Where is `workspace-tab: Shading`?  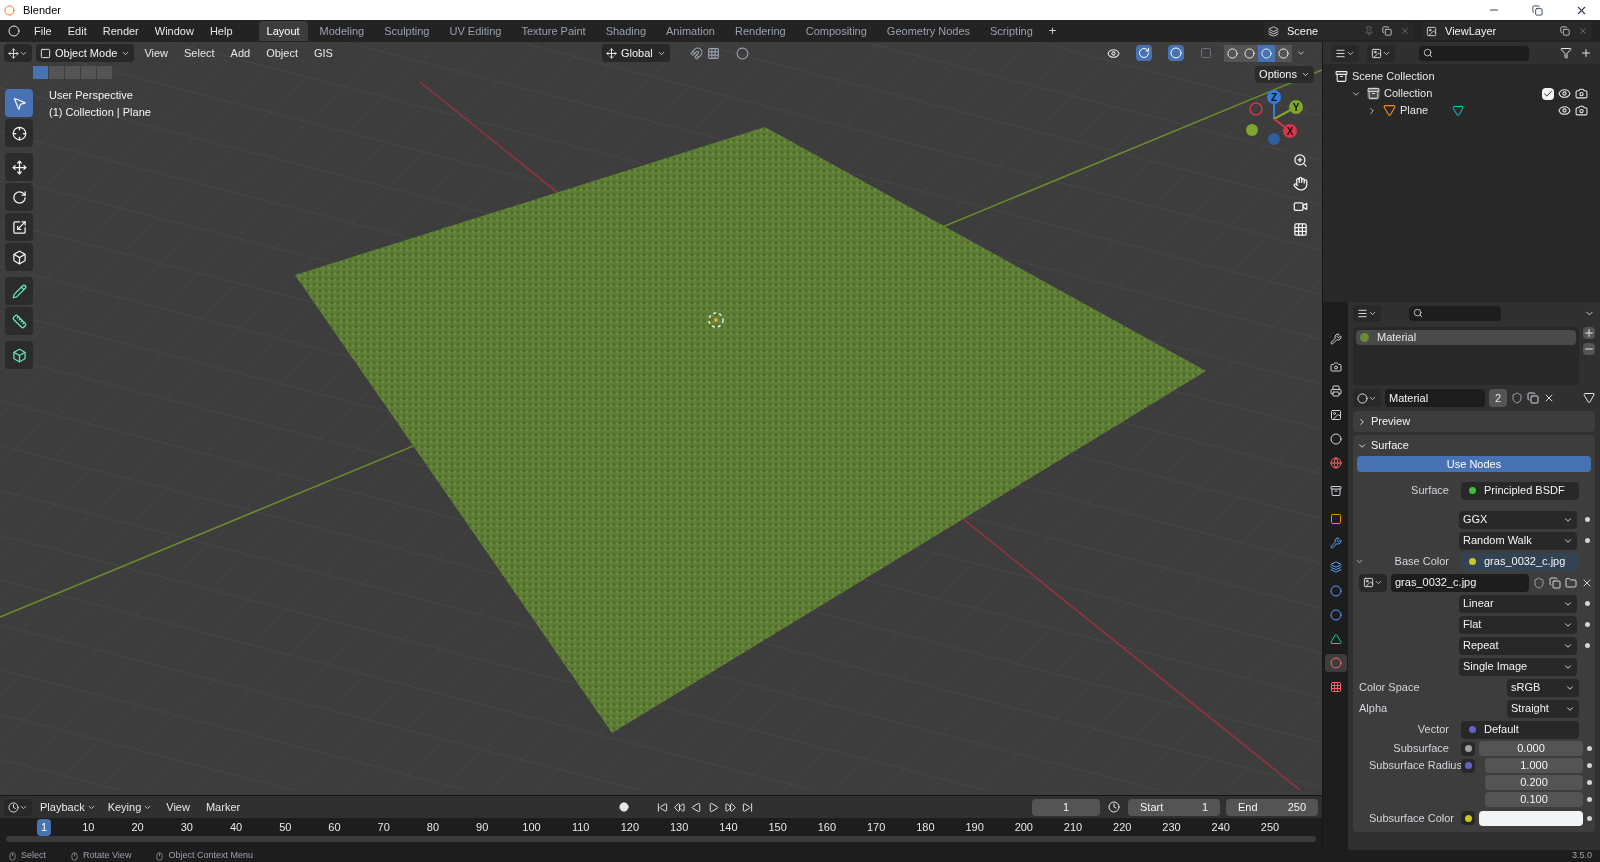 workspace-tab: Shading is located at coordinates (626, 31).